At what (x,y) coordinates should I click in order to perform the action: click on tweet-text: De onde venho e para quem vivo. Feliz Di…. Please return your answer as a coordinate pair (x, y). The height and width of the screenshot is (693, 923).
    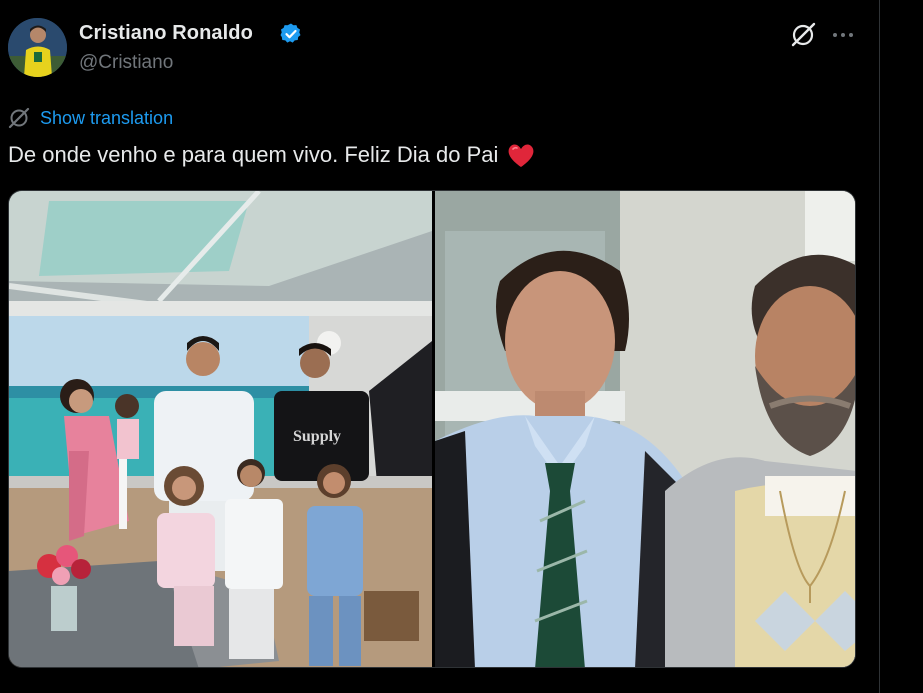
    Looking at the image, I should click on (272, 155).